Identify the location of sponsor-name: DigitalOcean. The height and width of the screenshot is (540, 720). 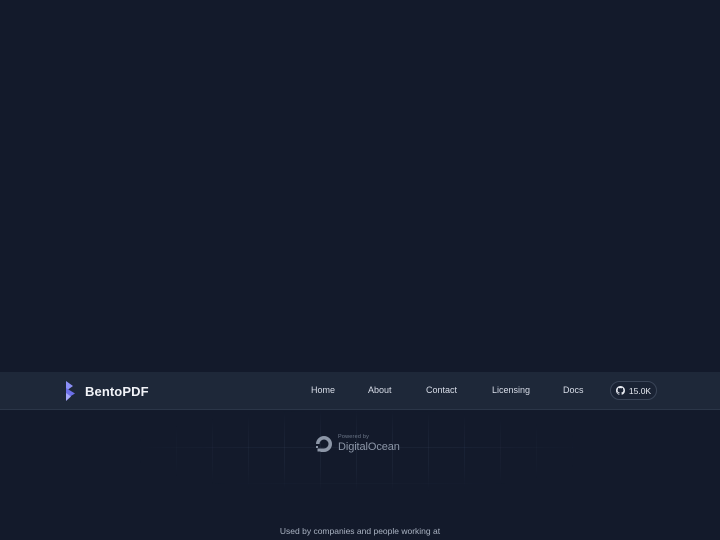
(369, 447).